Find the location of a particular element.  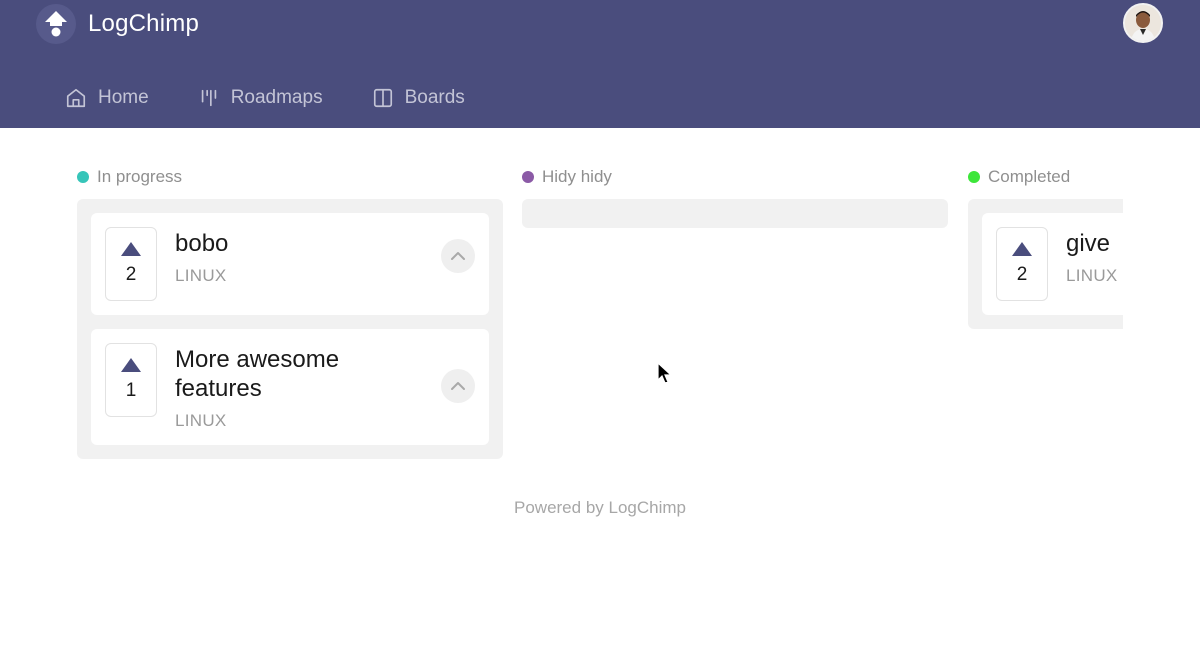

column-title: Completed is located at coordinates (1029, 176).